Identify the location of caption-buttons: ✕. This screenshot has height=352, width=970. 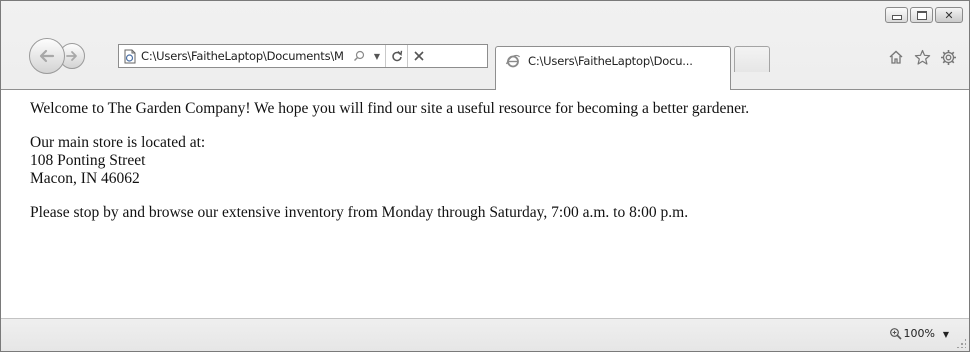
(924, 15).